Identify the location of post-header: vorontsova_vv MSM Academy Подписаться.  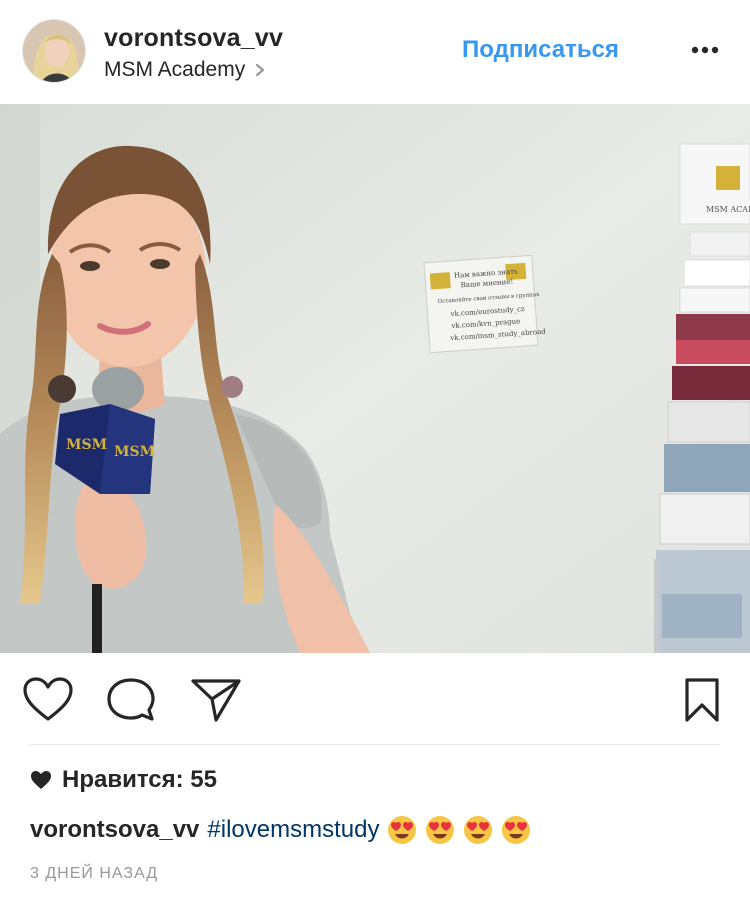
(375, 52).